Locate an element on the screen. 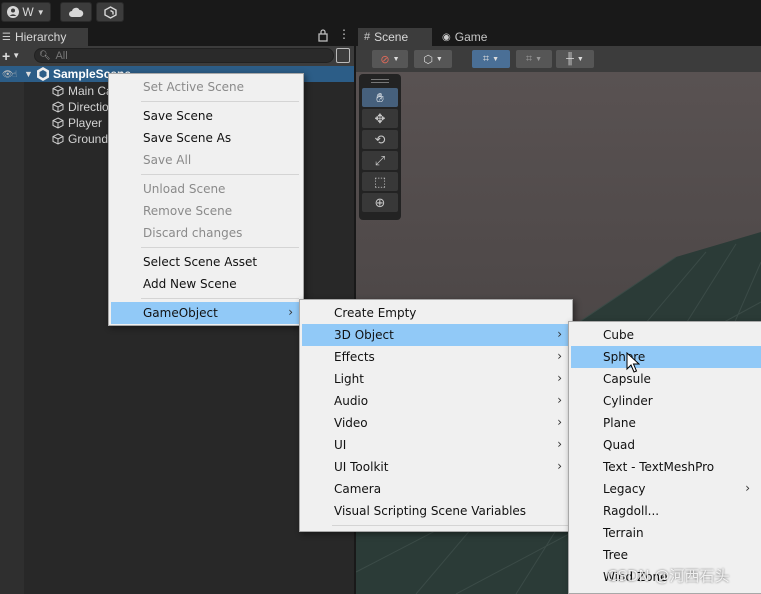 Image resolution: width=761 pixels, height=594 pixels. menu-item-label: Select Scene Asset is located at coordinates (200, 262).